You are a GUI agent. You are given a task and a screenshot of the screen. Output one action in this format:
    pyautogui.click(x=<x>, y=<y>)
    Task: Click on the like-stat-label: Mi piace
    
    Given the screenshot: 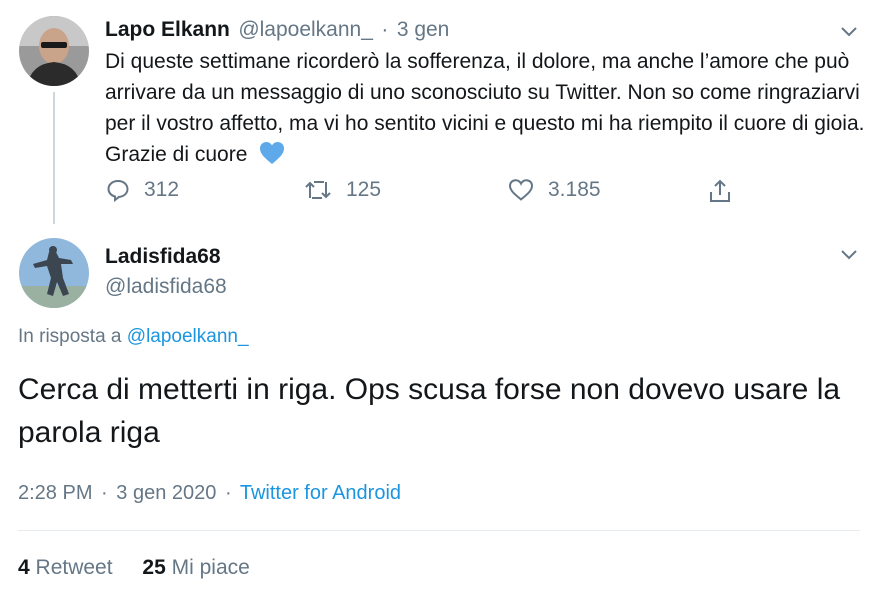 What is the action you would take?
    pyautogui.click(x=210, y=567)
    